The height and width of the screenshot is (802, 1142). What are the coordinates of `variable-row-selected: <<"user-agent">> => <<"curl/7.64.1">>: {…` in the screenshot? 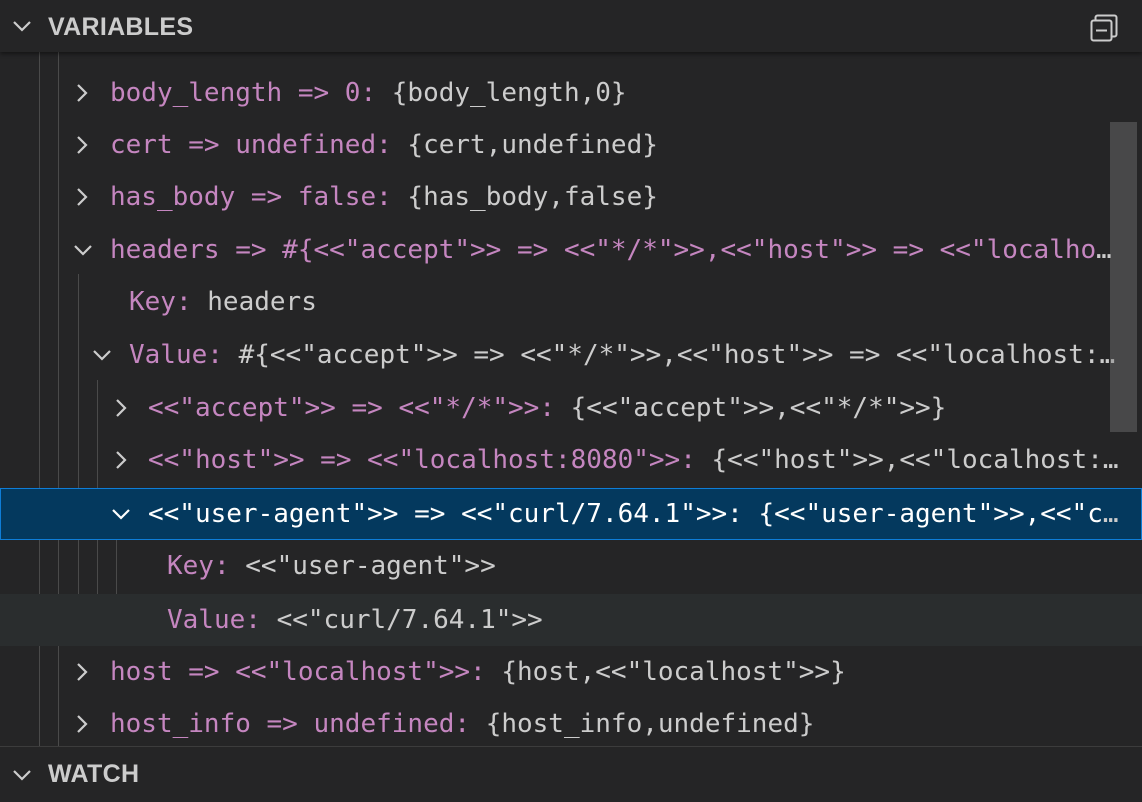 It's located at (571, 514).